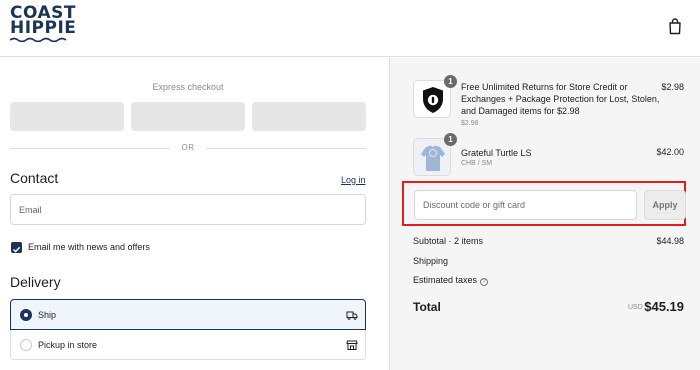  What do you see at coordinates (352, 315) in the screenshot?
I see `truck-icon` at bounding box center [352, 315].